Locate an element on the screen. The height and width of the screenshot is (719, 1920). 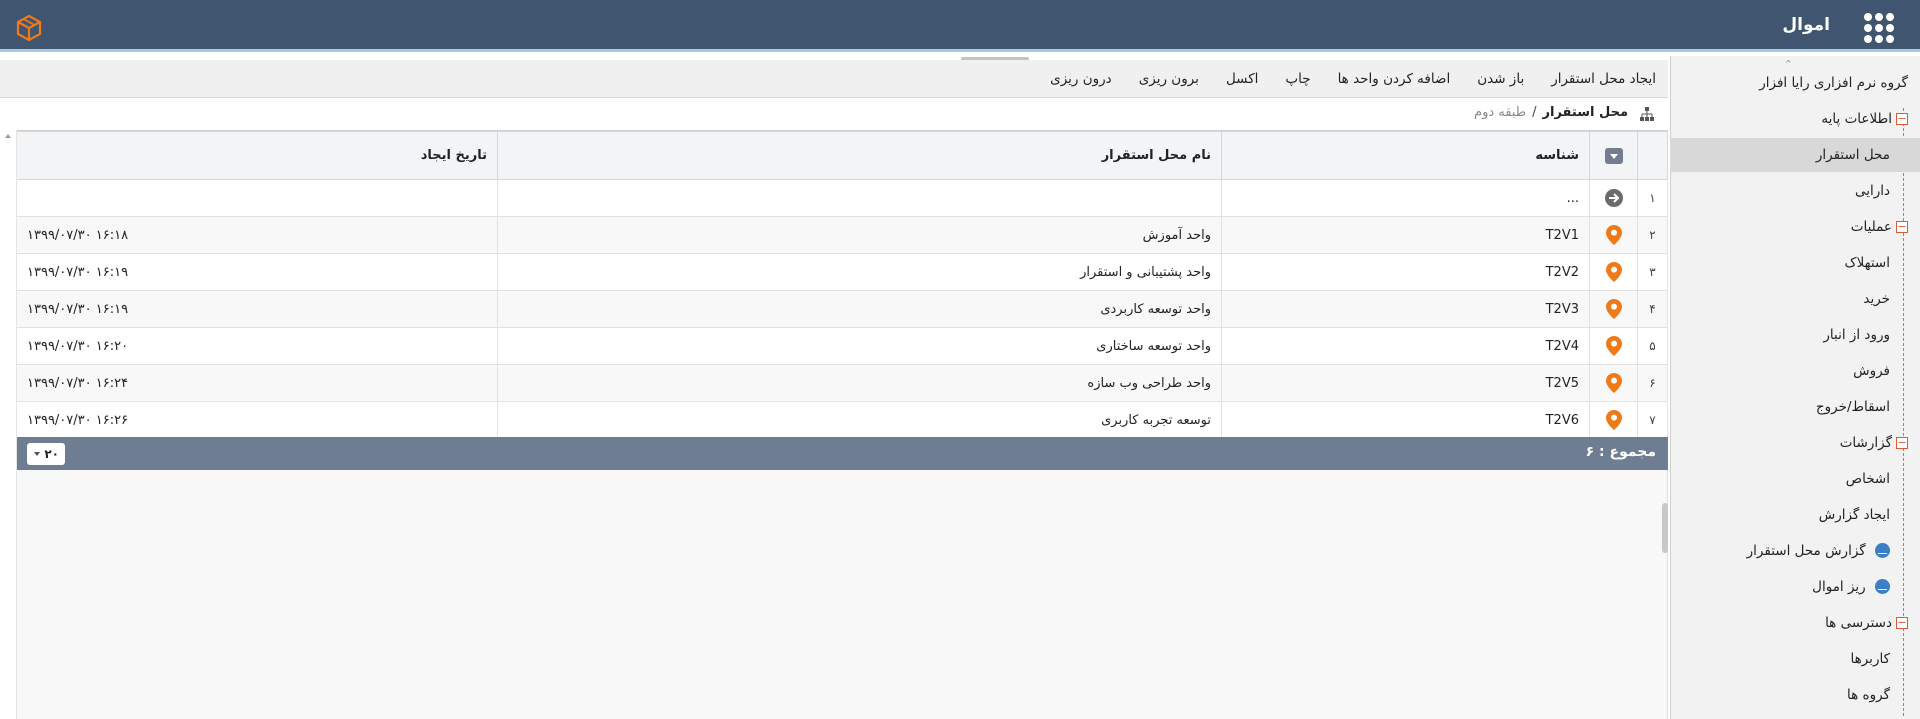
sidebar-item-purchase: خرید is located at coordinates (1795, 299).